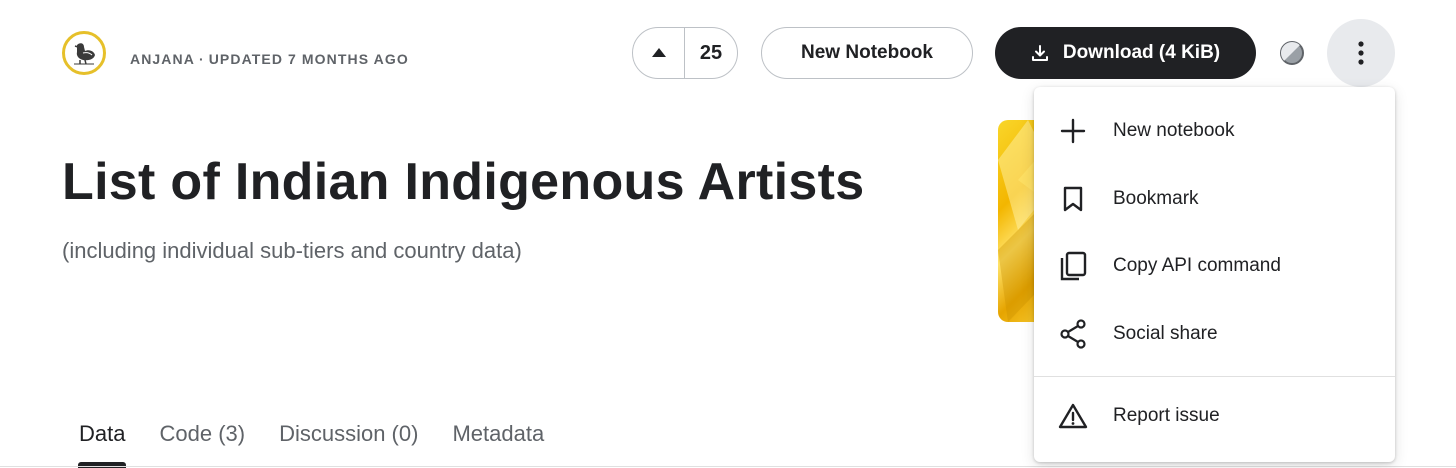 The width and height of the screenshot is (1456, 468). What do you see at coordinates (308, 59) in the screenshot?
I see `updated-text: UPDATED 7 MONTHS AGO` at bounding box center [308, 59].